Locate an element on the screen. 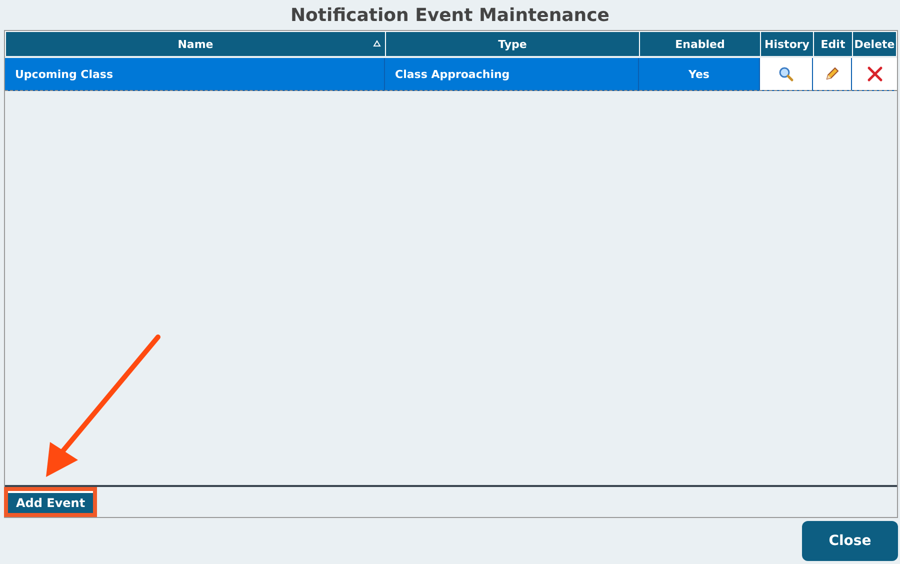 The width and height of the screenshot is (900, 564). column-header: Type is located at coordinates (512, 44).